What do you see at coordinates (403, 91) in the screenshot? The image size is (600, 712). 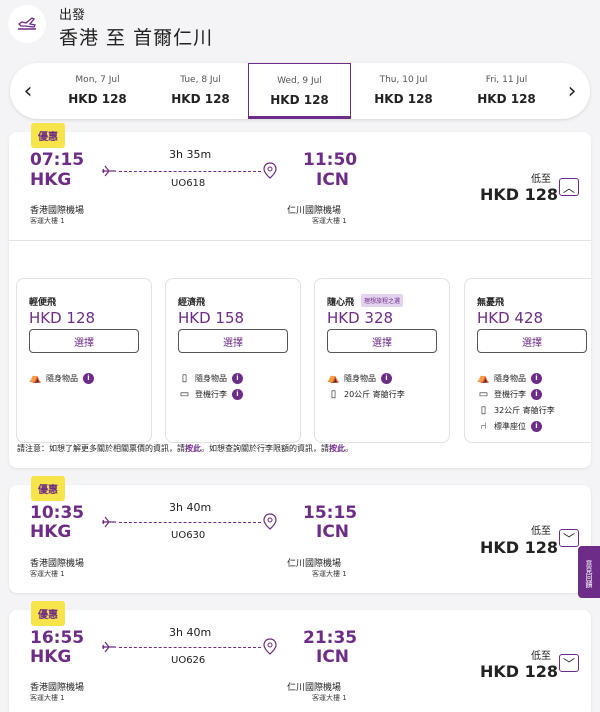 I see `date-option: Thu, 10 Jul HKD 128` at bounding box center [403, 91].